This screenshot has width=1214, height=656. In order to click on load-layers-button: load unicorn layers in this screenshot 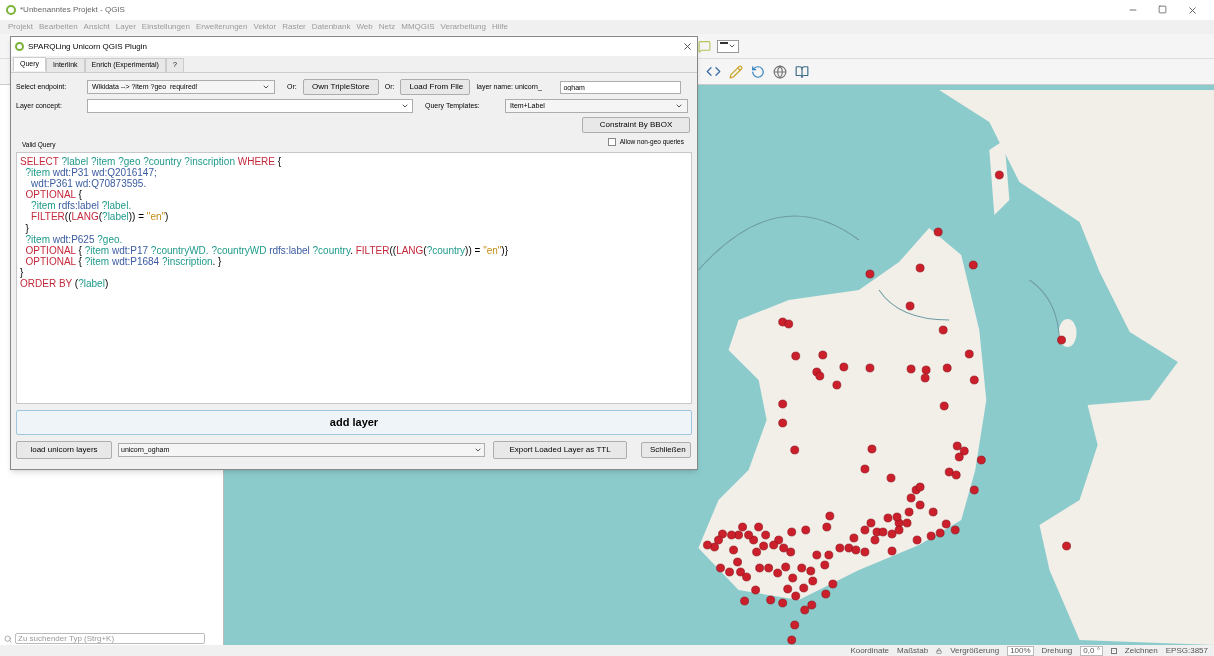, I will do `click(64, 450)`.